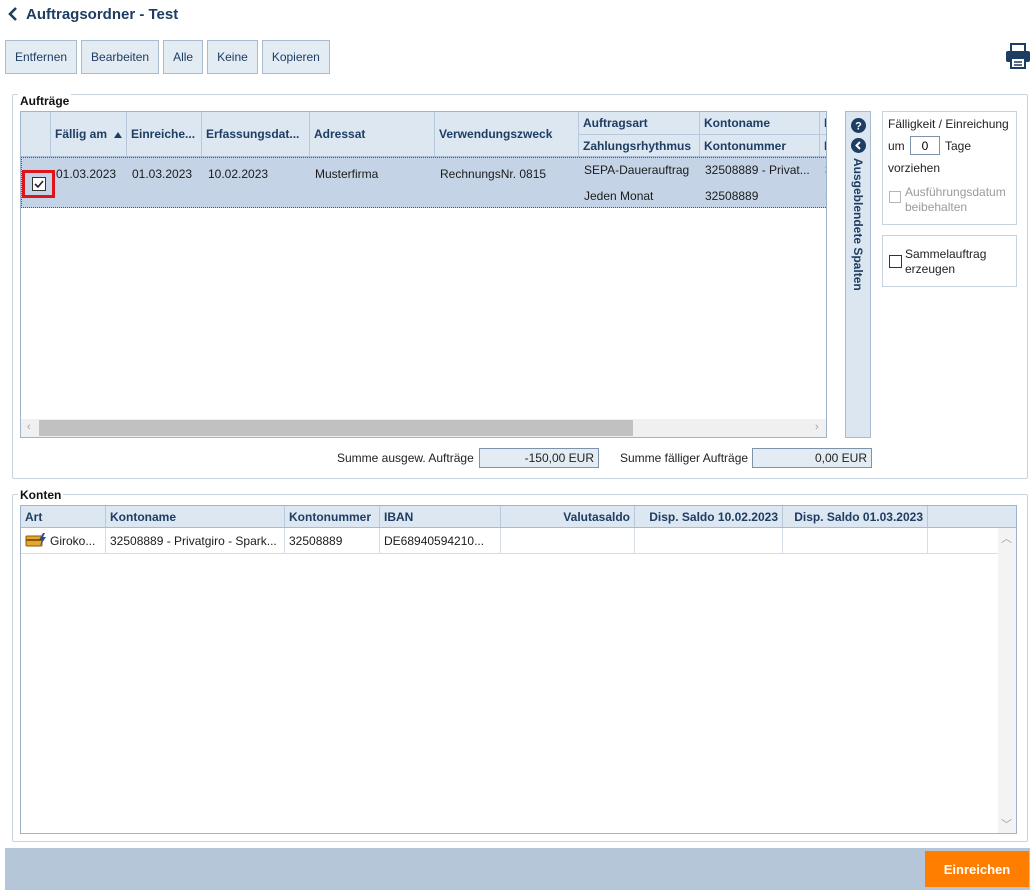  I want to click on collective-checkbox, so click(895, 261).